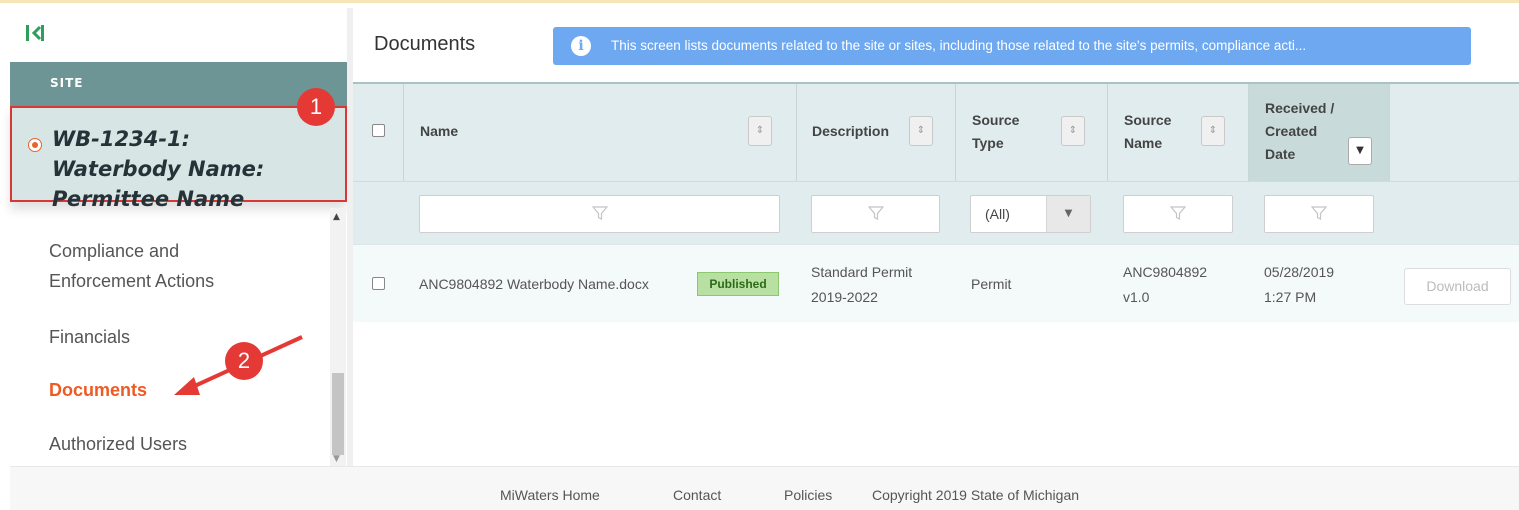 Image resolution: width=1519 pixels, height=510 pixels. Describe the element at coordinates (1030, 214) in the screenshot. I see `source-type-filter-select: (All) ▼` at that location.